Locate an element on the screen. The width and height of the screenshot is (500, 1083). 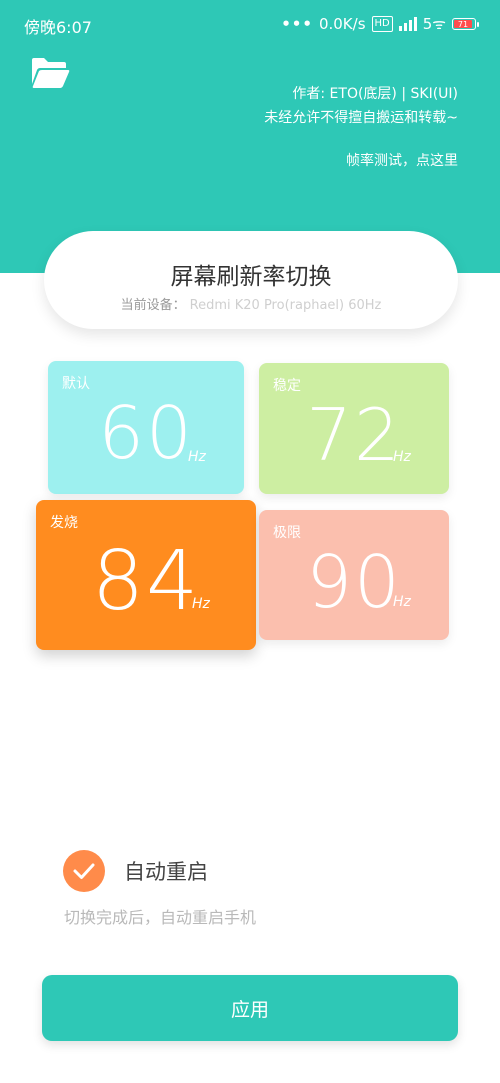
mode-tile-fever: 发烧 84 Hz is located at coordinates (146, 575).